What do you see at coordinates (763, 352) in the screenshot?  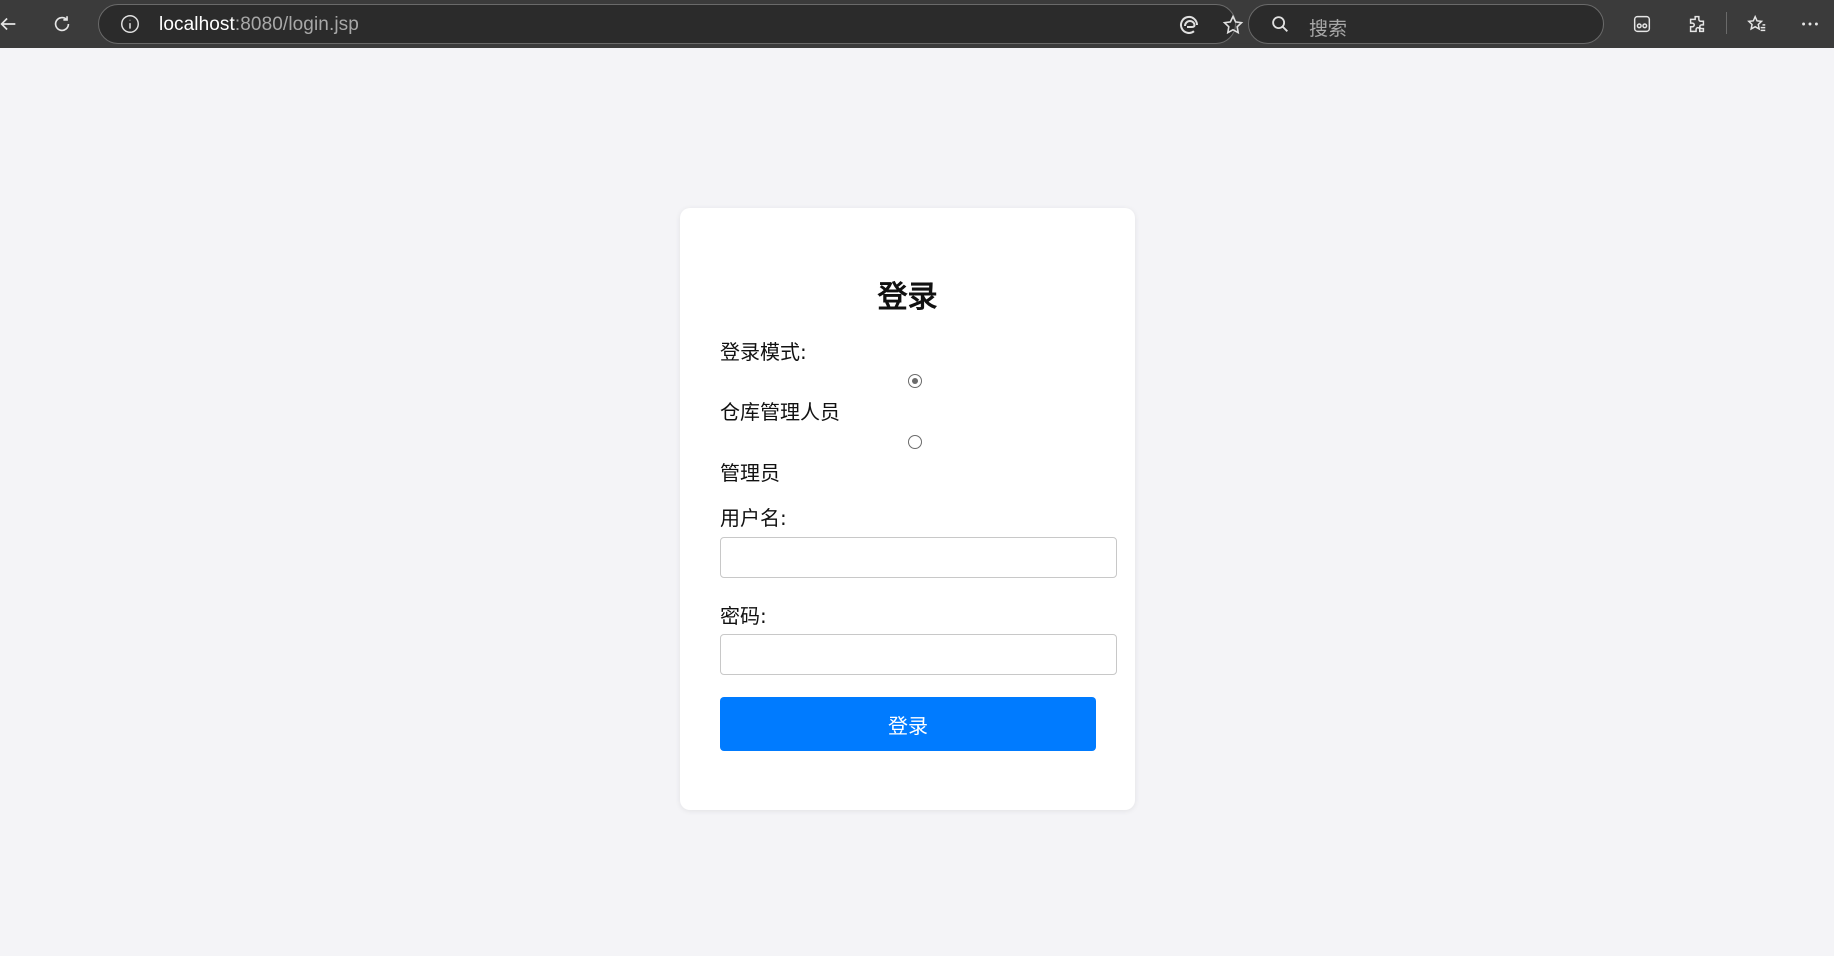 I see `login-mode-label: 登录模式:` at bounding box center [763, 352].